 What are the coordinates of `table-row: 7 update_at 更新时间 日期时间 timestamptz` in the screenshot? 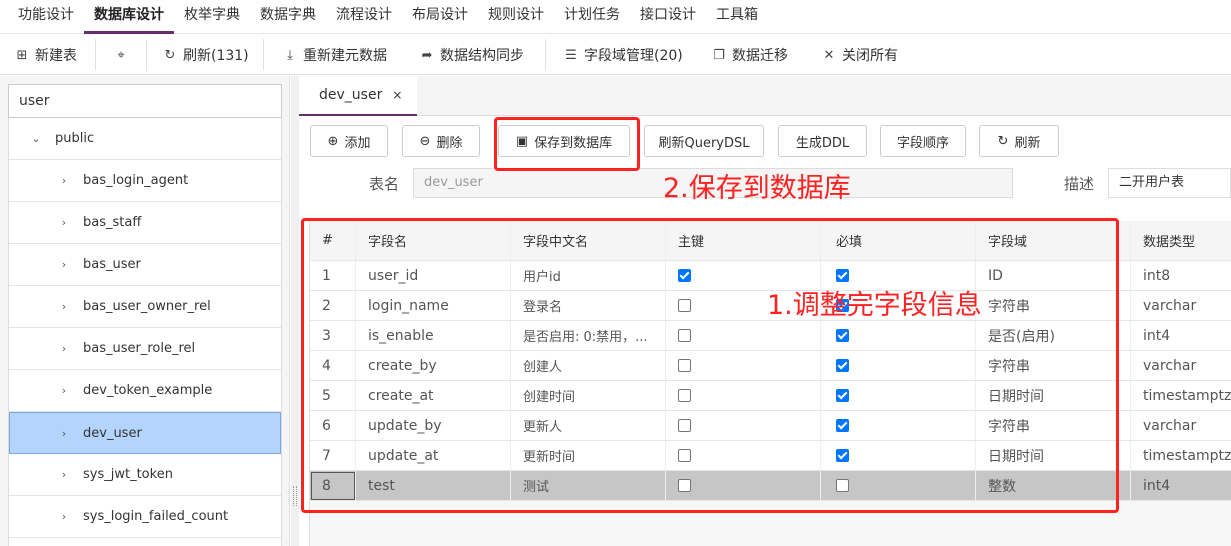 It's located at (770, 456).